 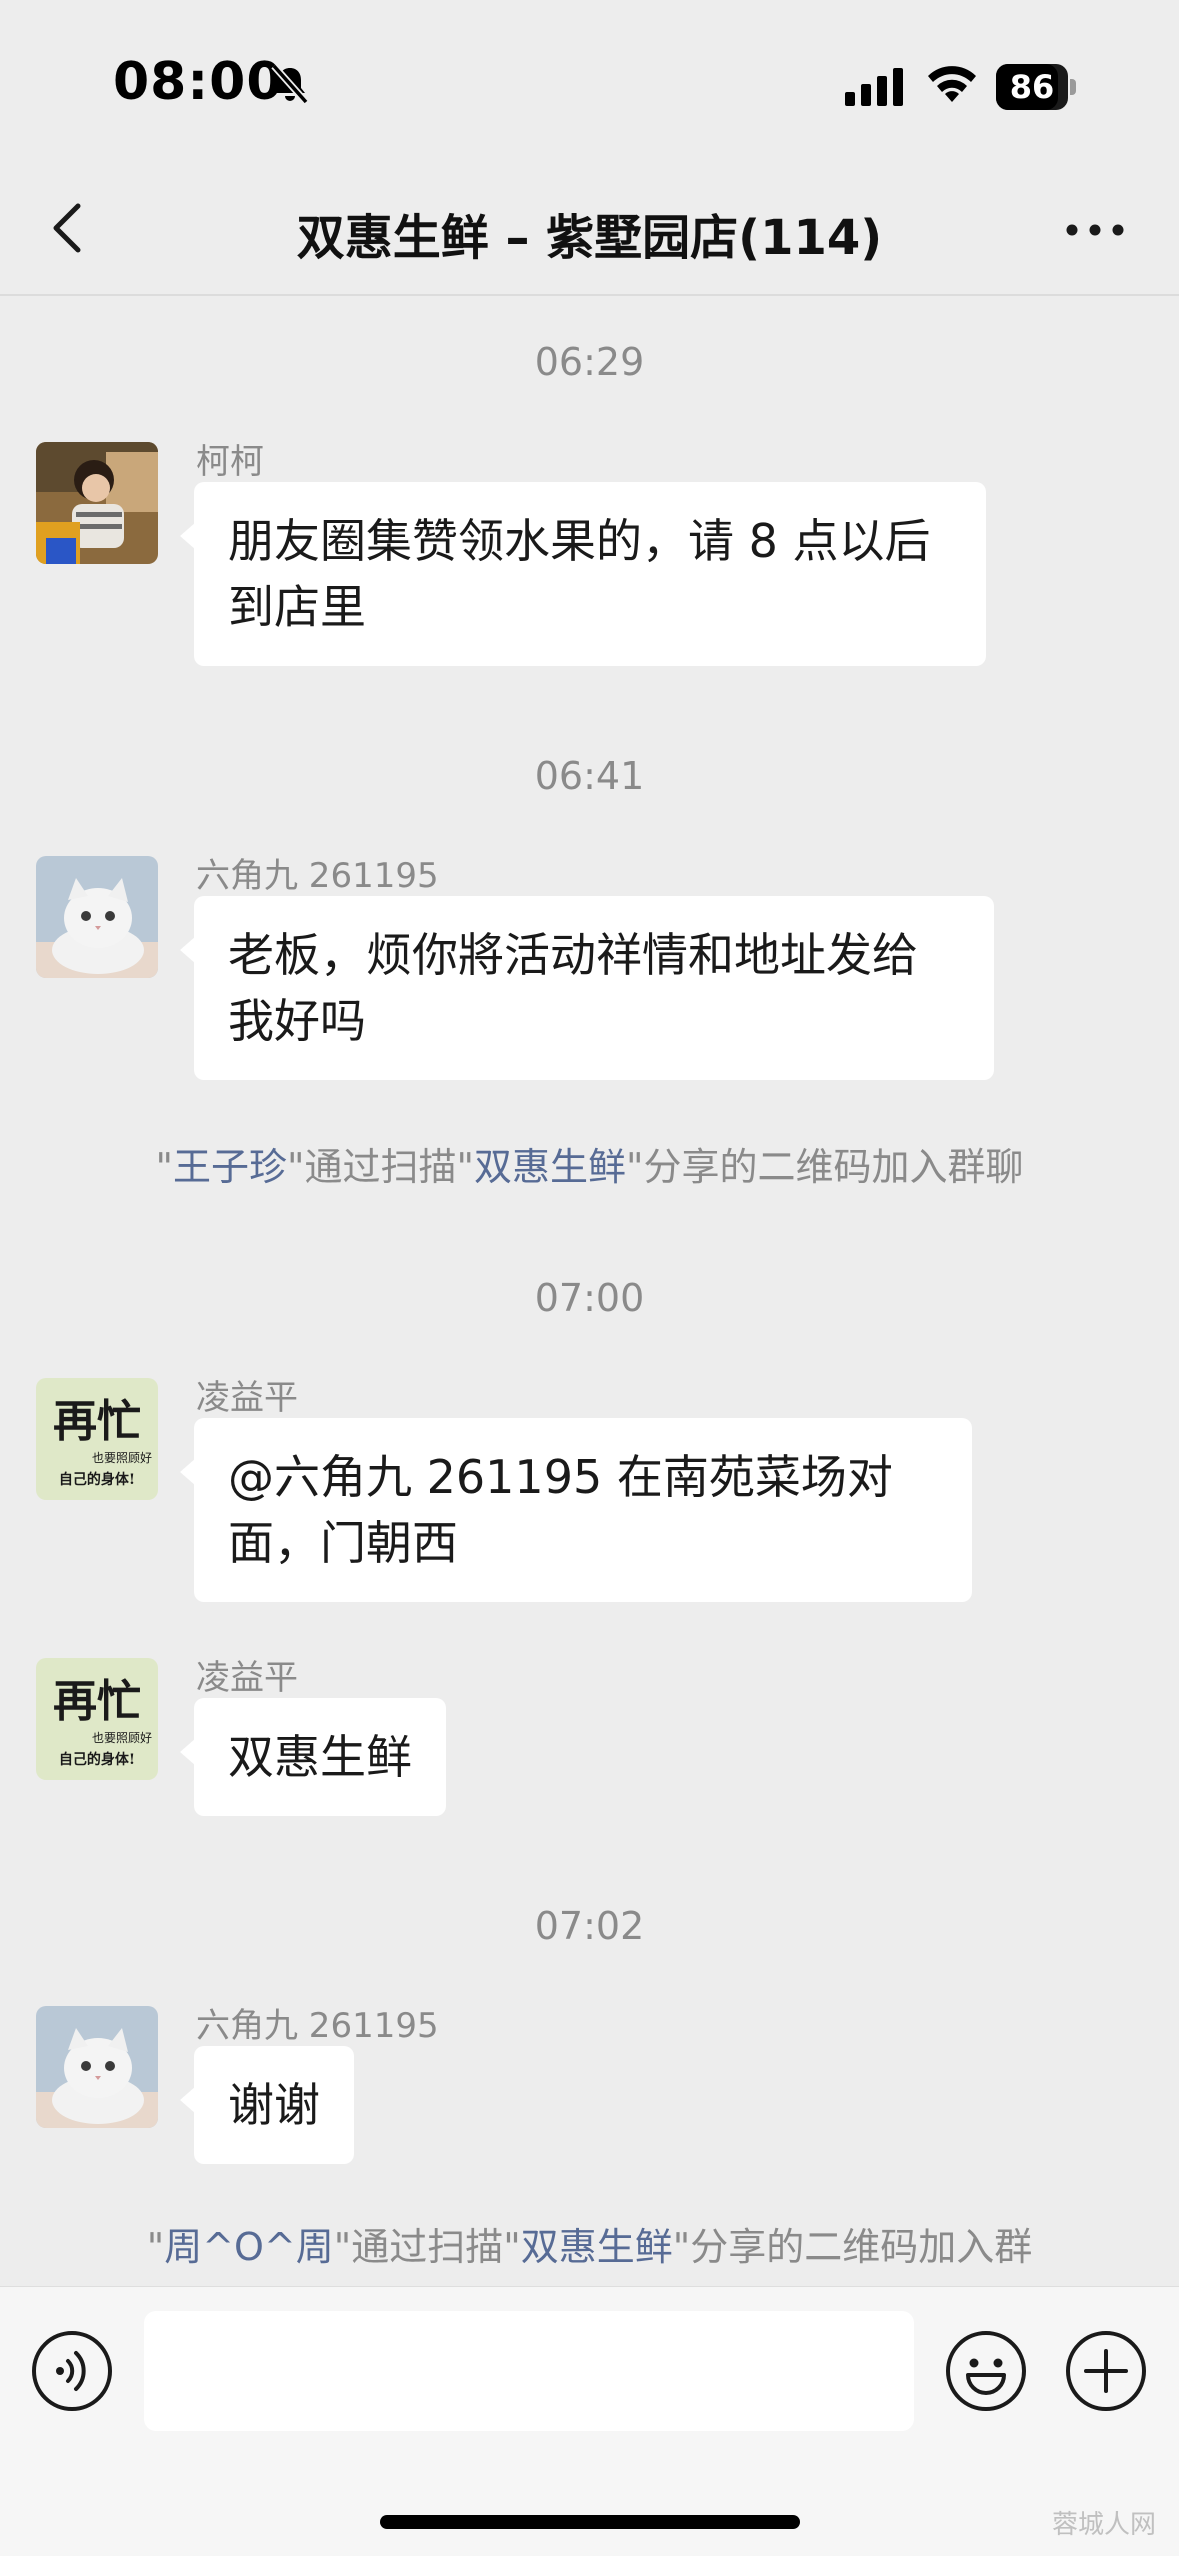 What do you see at coordinates (986, 2371) in the screenshot?
I see `emoji-icon` at bounding box center [986, 2371].